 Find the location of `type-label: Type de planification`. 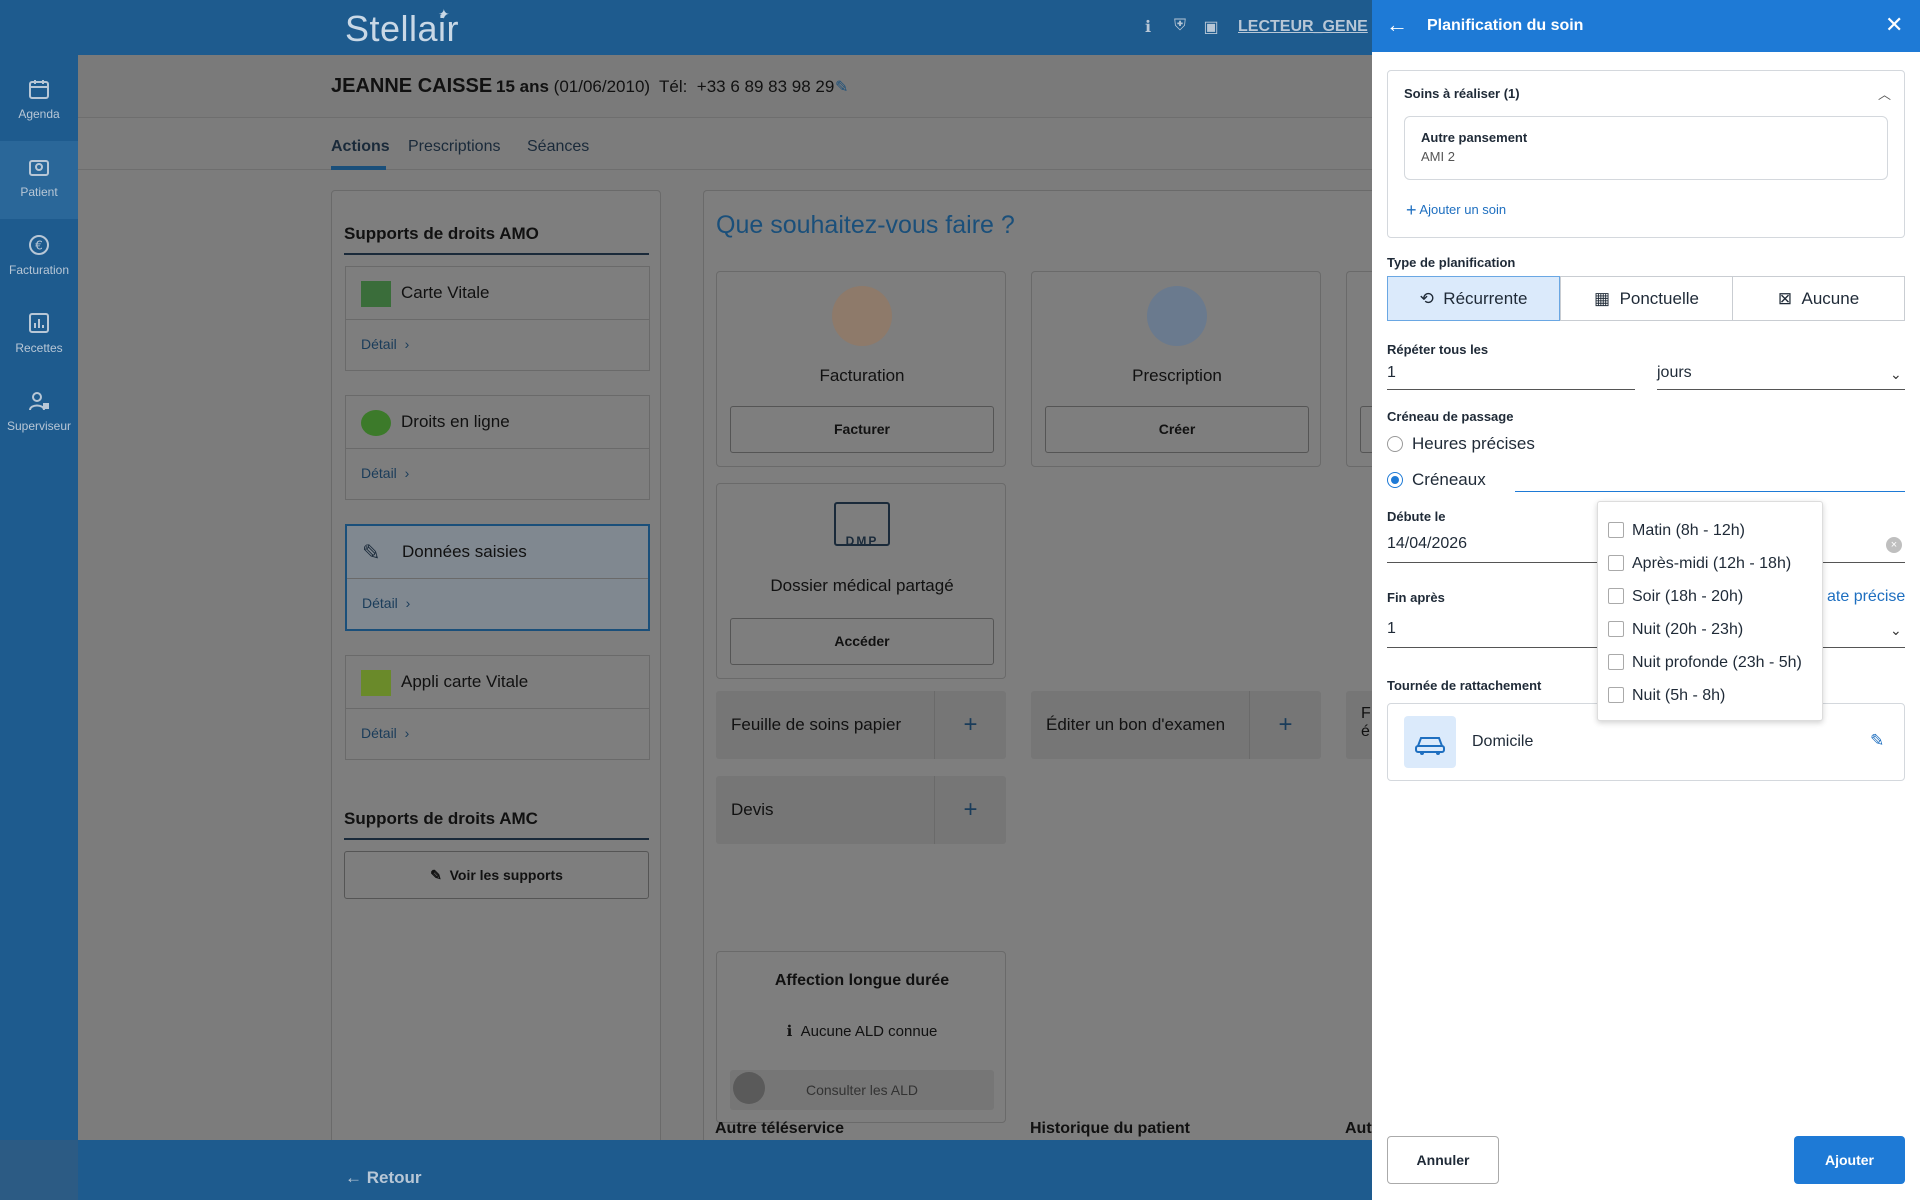

type-label: Type de planification is located at coordinates (1451, 262).